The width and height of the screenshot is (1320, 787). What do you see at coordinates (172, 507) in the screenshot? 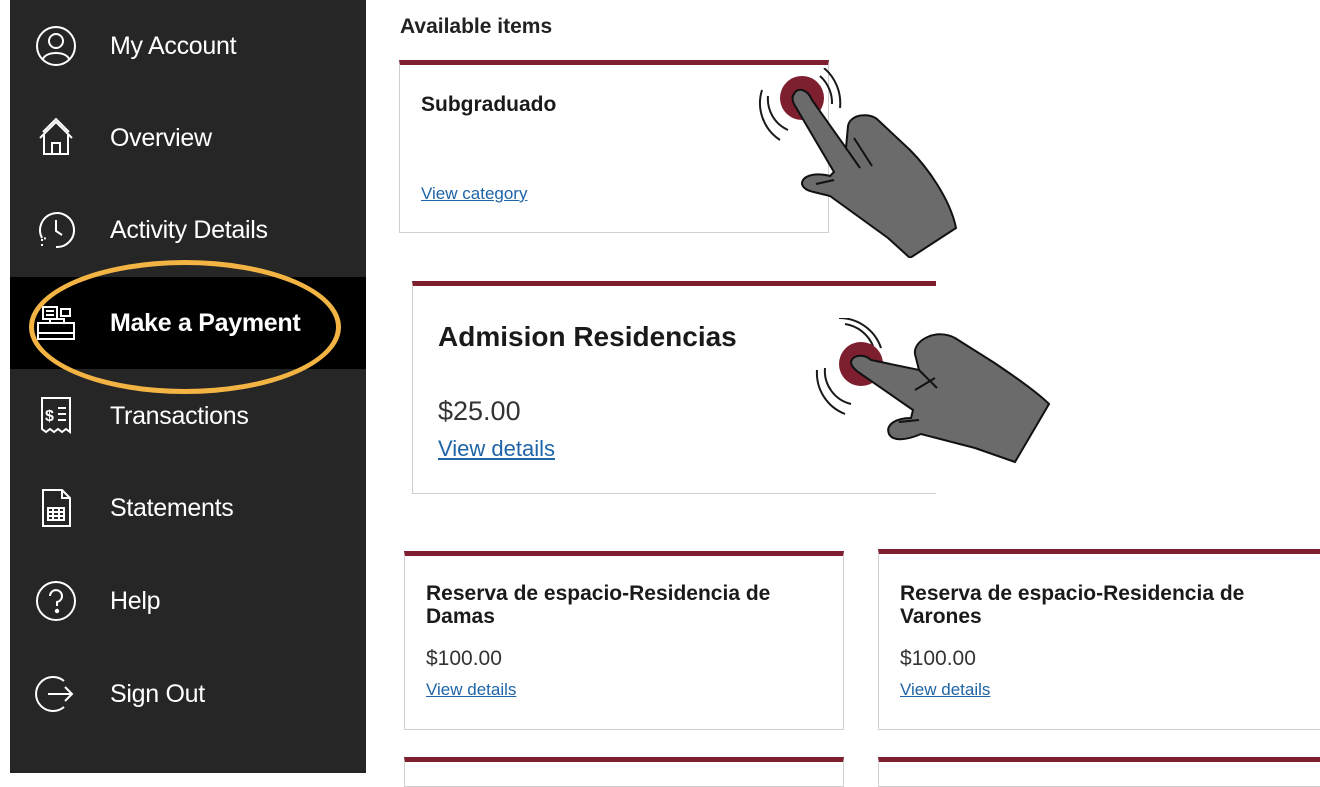
I see `sidebar-item-label: Statements` at bounding box center [172, 507].